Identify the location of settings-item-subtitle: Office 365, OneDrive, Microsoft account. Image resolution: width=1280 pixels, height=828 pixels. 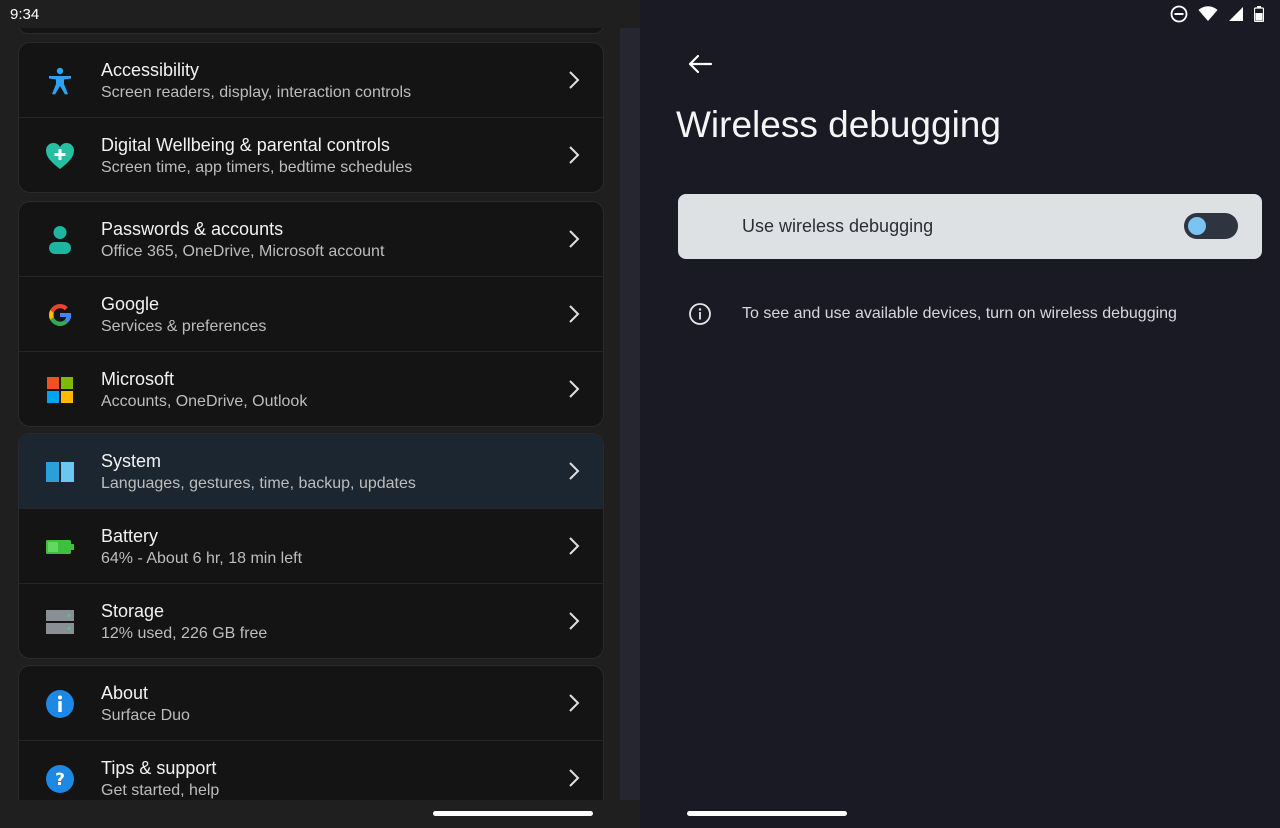
(243, 251).